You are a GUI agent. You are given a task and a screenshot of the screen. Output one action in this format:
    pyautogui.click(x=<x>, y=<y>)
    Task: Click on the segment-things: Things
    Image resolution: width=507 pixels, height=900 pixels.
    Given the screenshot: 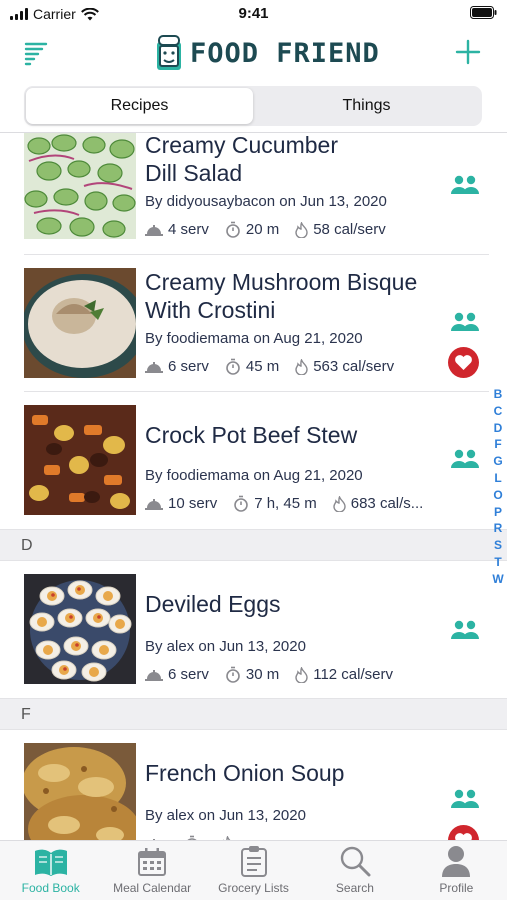 What is the action you would take?
    pyautogui.click(x=366, y=106)
    